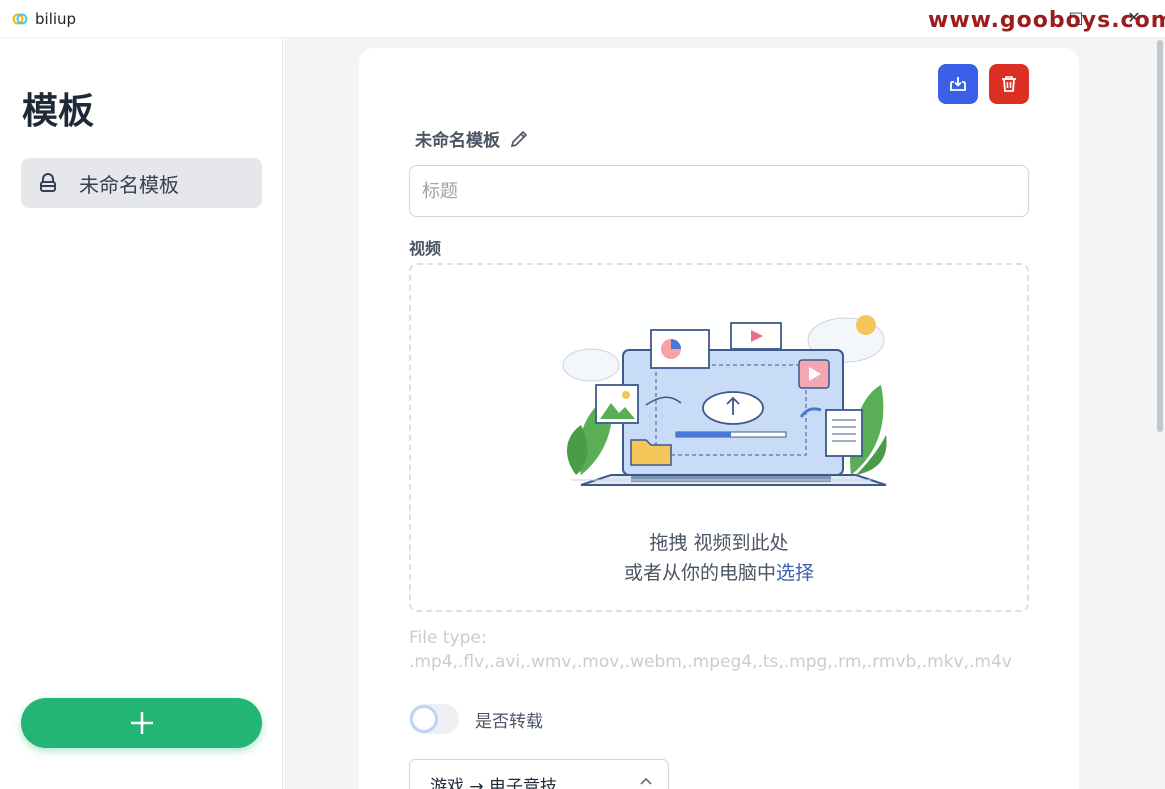 The image size is (1165, 789). I want to click on lock-icon, so click(48, 182).